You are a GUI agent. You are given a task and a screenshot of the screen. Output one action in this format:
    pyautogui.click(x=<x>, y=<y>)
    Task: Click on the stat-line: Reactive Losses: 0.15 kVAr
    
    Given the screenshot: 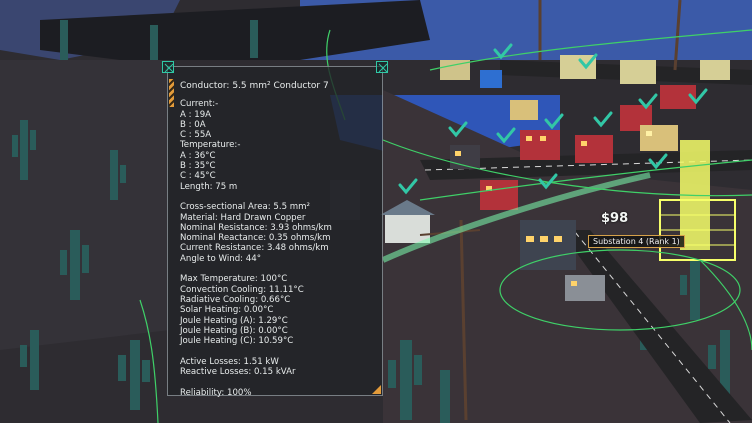 What is the action you would take?
    pyautogui.click(x=278, y=372)
    